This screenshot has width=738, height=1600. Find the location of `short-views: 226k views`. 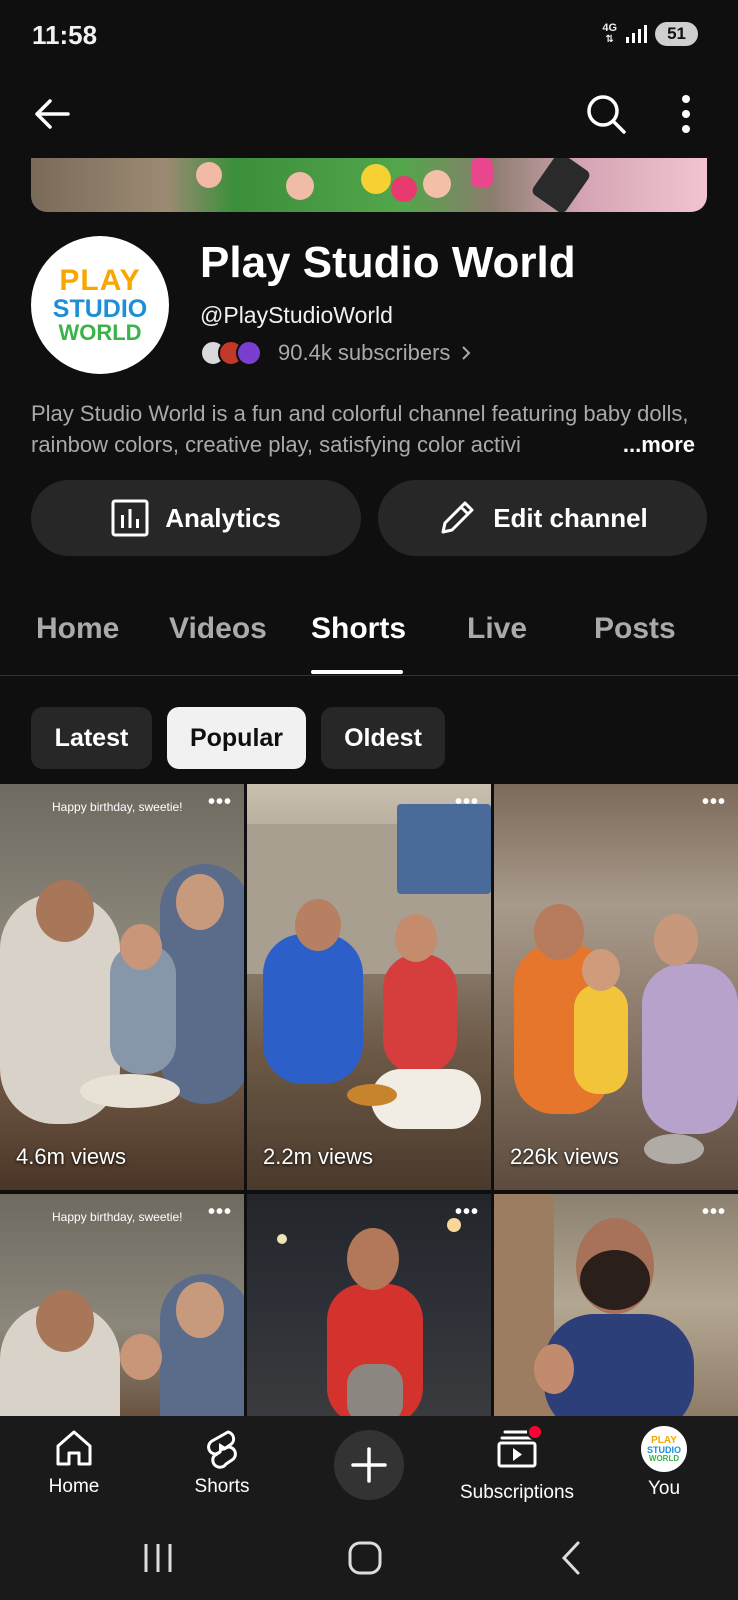

short-views: 226k views is located at coordinates (564, 1156).